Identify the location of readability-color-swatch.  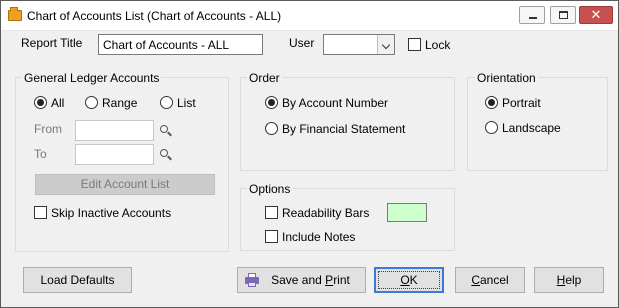
(407, 212).